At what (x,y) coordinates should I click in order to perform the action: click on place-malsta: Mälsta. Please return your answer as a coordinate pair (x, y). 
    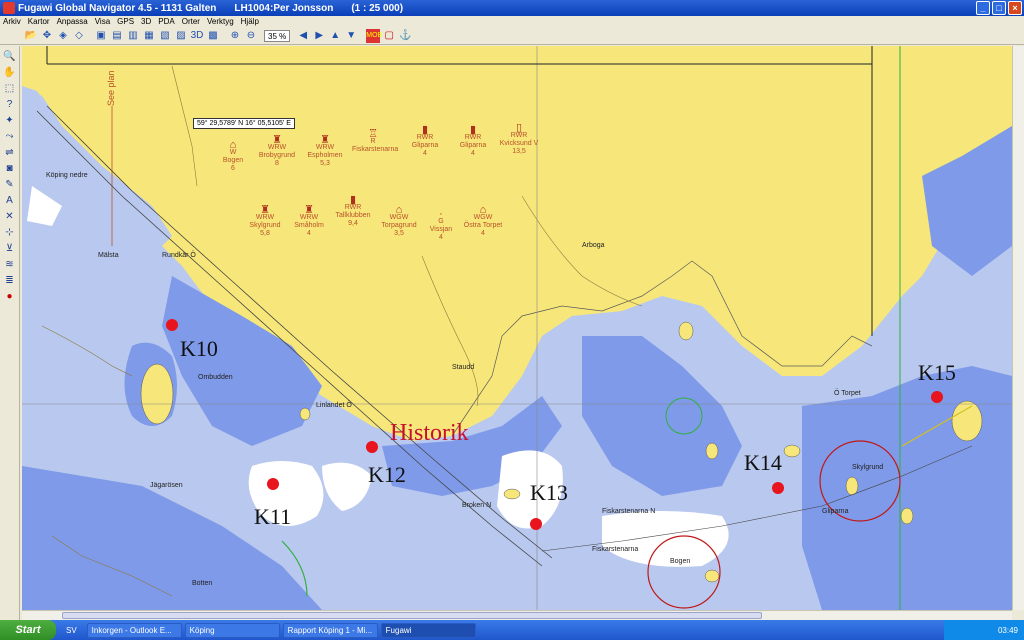
    Looking at the image, I should click on (108, 255).